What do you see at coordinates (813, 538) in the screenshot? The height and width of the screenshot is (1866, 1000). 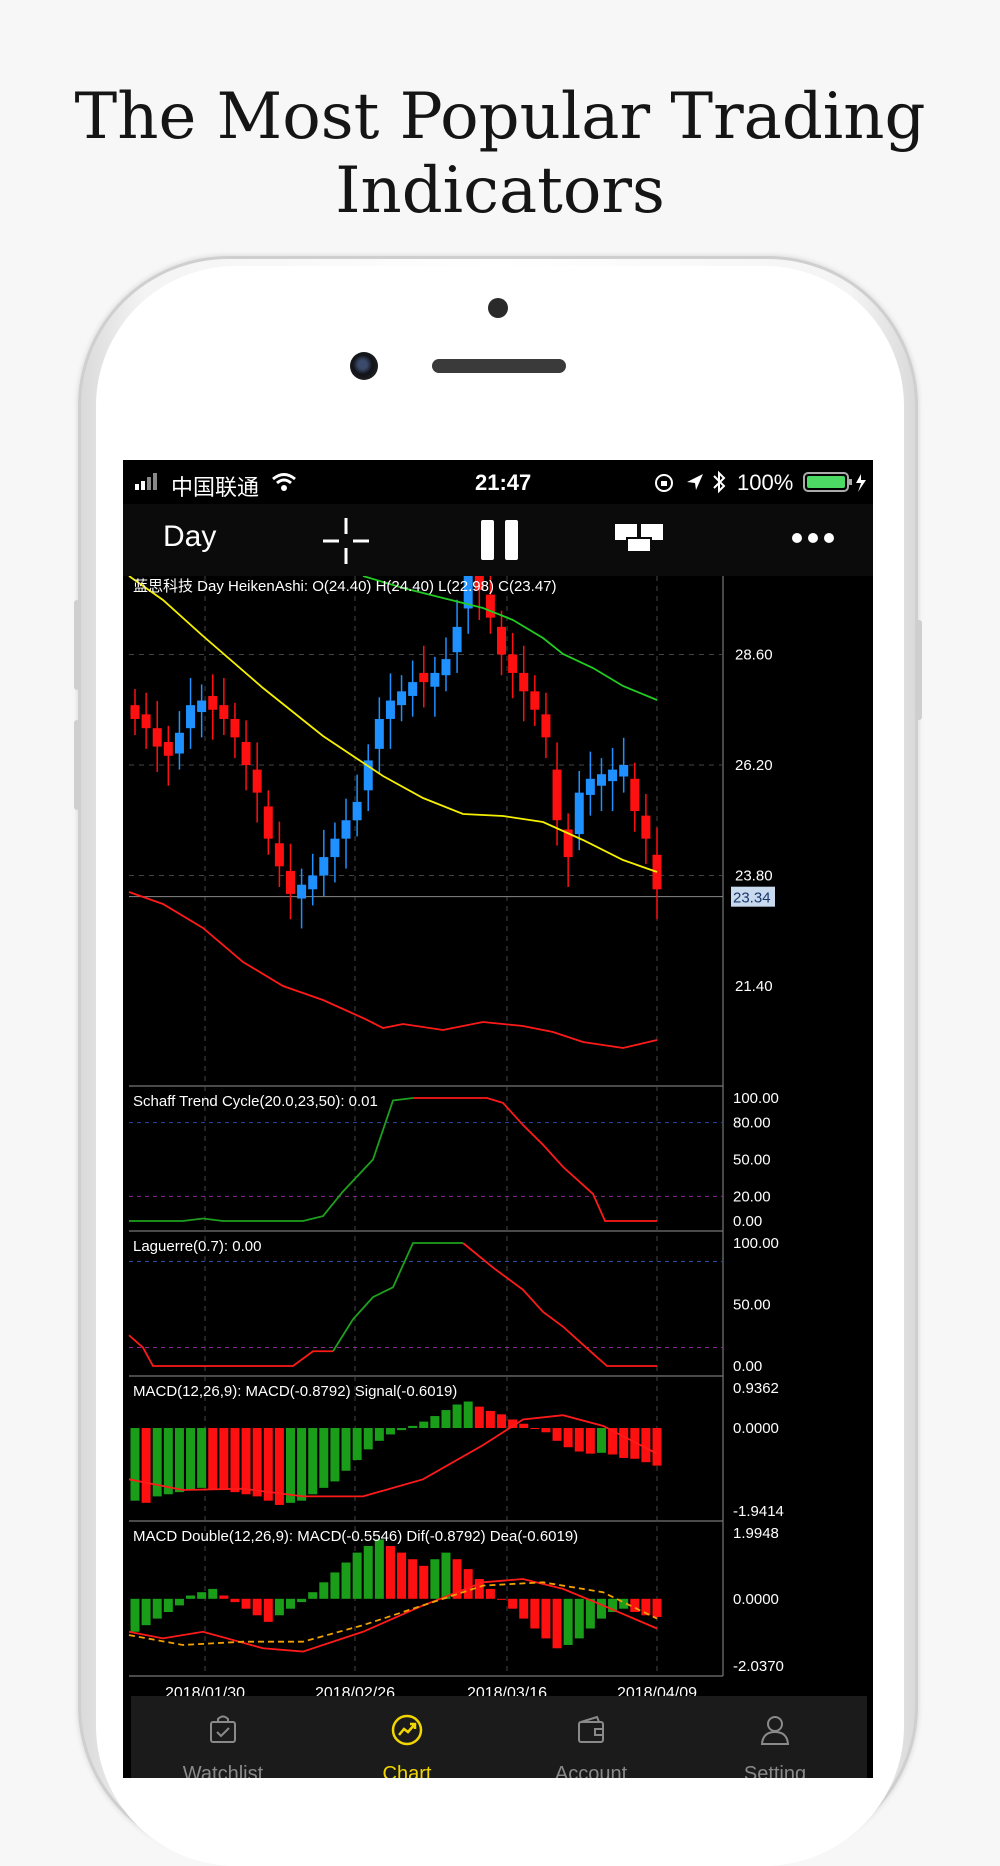 I see `more-icon` at bounding box center [813, 538].